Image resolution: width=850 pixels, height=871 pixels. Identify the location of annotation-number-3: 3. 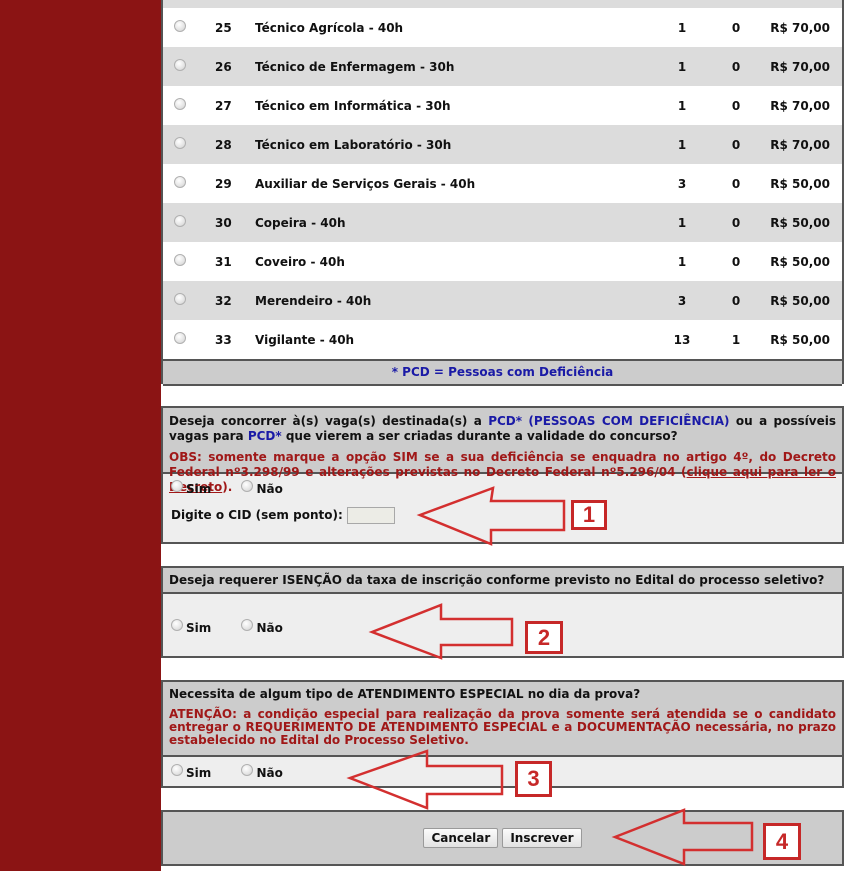
(533, 779).